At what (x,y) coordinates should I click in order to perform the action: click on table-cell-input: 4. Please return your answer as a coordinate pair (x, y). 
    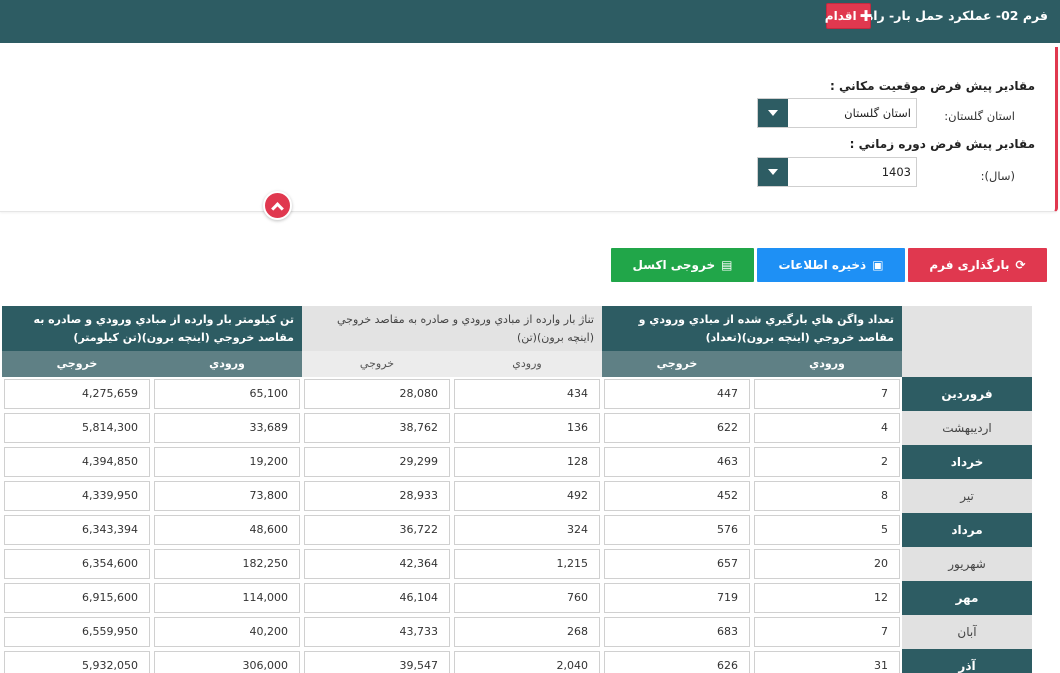
    Looking at the image, I should click on (827, 428).